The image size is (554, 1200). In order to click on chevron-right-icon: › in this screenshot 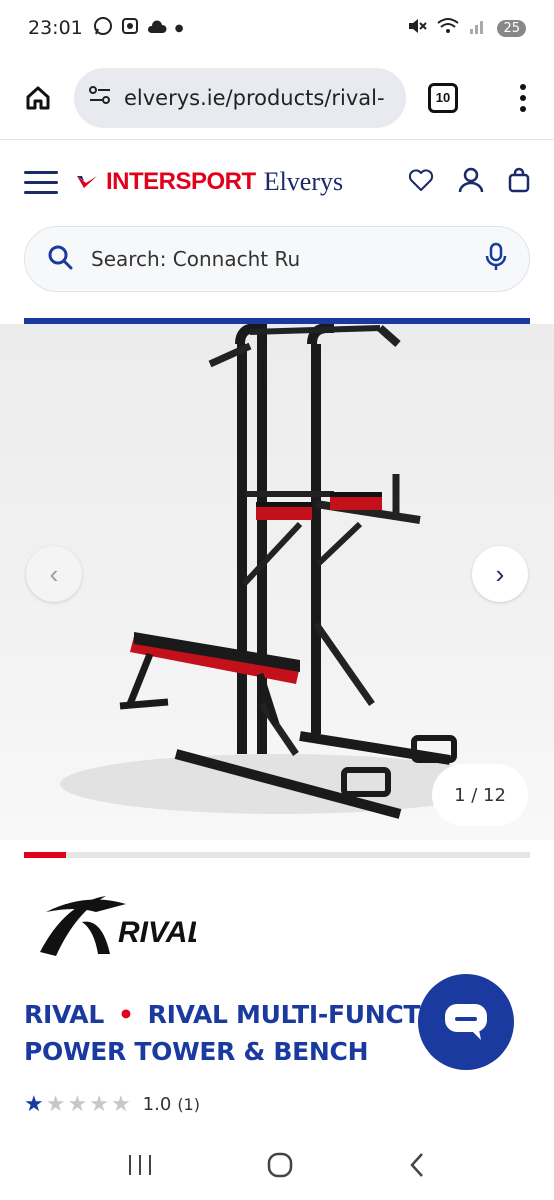, I will do `click(500, 573)`.